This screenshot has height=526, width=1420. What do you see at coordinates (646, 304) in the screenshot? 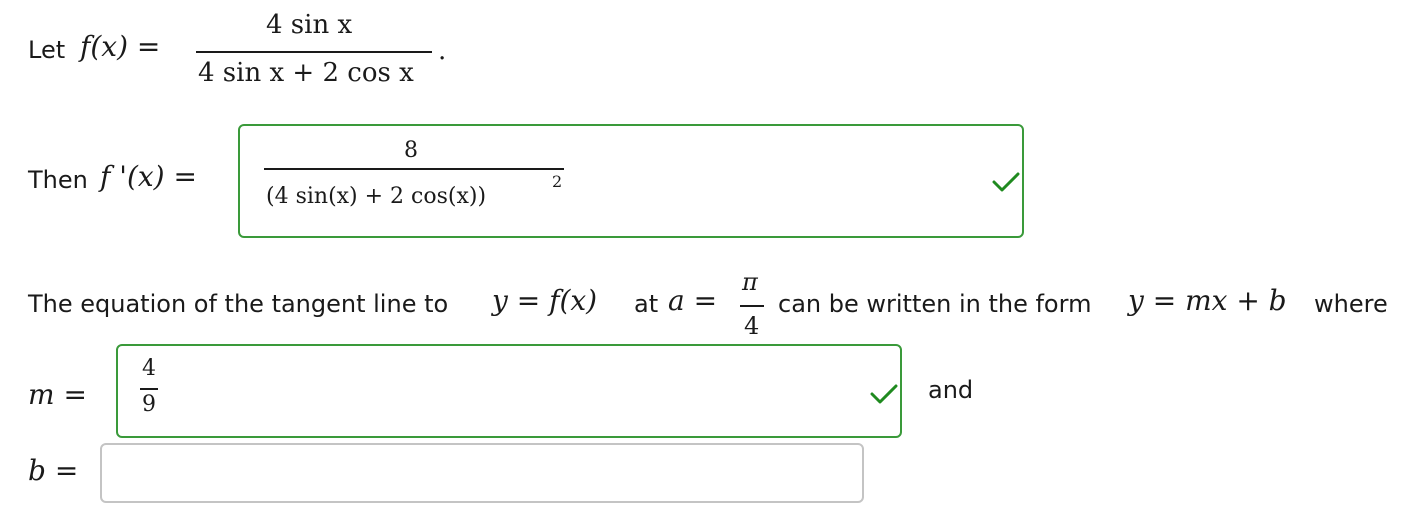
I see `tangent-at: at` at bounding box center [646, 304].